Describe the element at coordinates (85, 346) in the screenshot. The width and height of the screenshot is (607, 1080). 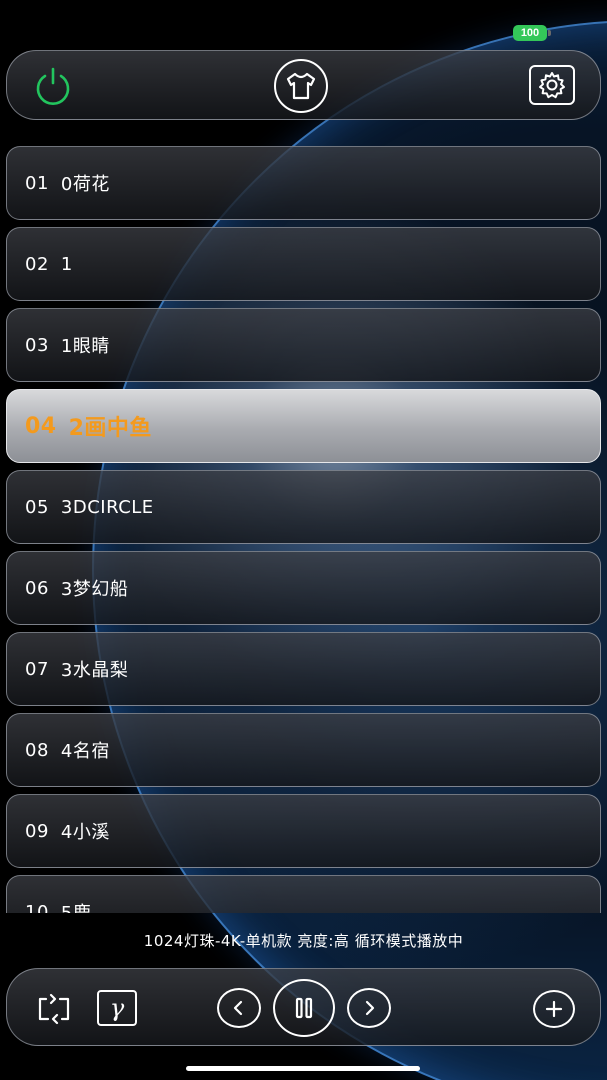
I see `item-name: 1眼睛` at that location.